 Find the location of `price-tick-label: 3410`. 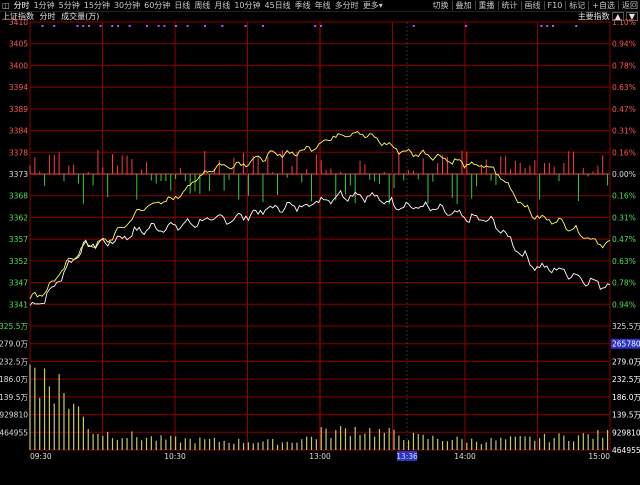

price-tick-label: 3410 is located at coordinates (18, 22).